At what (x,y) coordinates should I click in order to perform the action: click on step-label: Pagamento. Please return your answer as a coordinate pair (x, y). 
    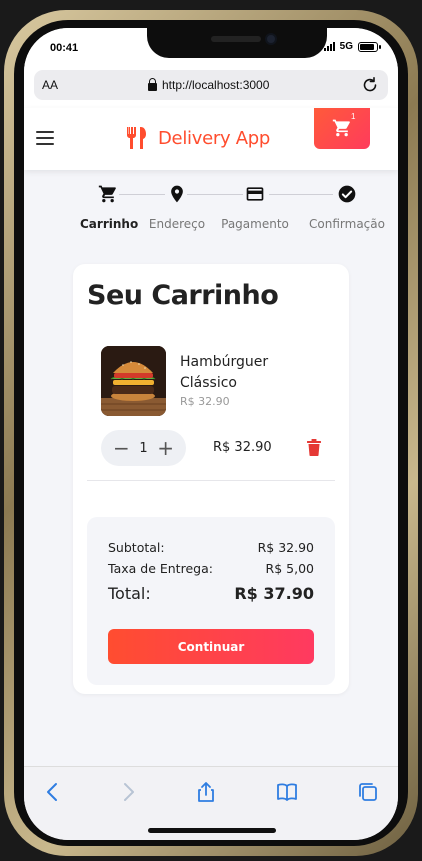
    Looking at the image, I should click on (255, 224).